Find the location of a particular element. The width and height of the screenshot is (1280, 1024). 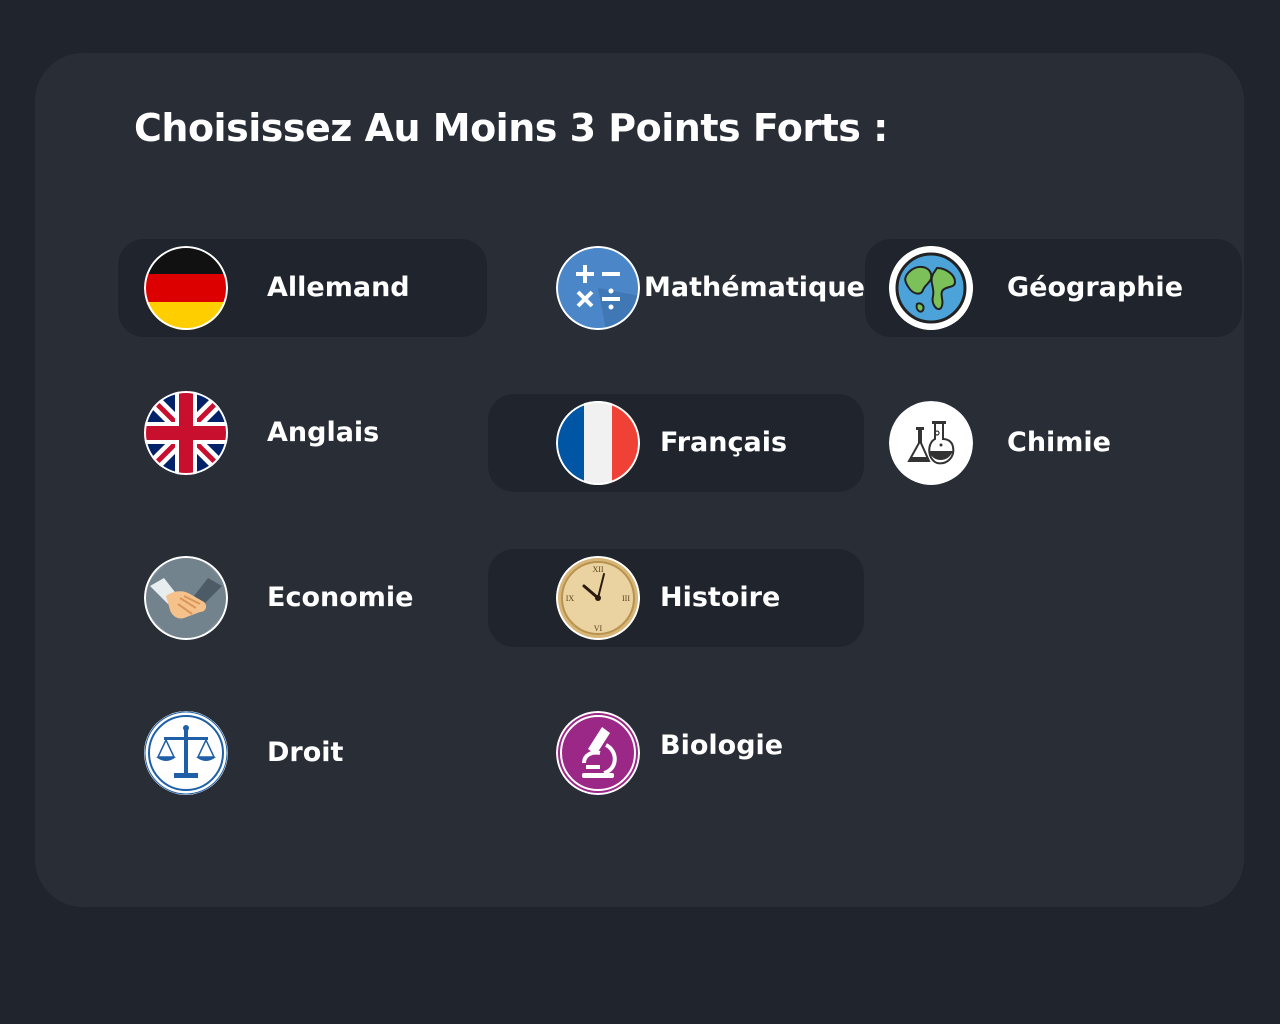

svg-text: XII is located at coordinates (597, 569).